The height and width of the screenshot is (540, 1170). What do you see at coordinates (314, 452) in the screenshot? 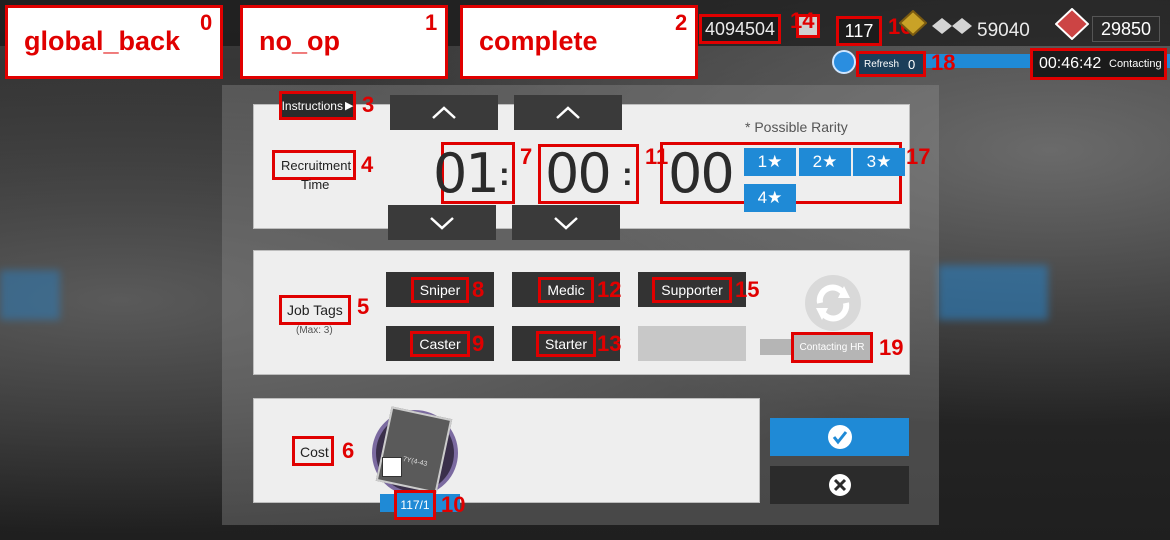
I see `cost-label: Cost` at bounding box center [314, 452].